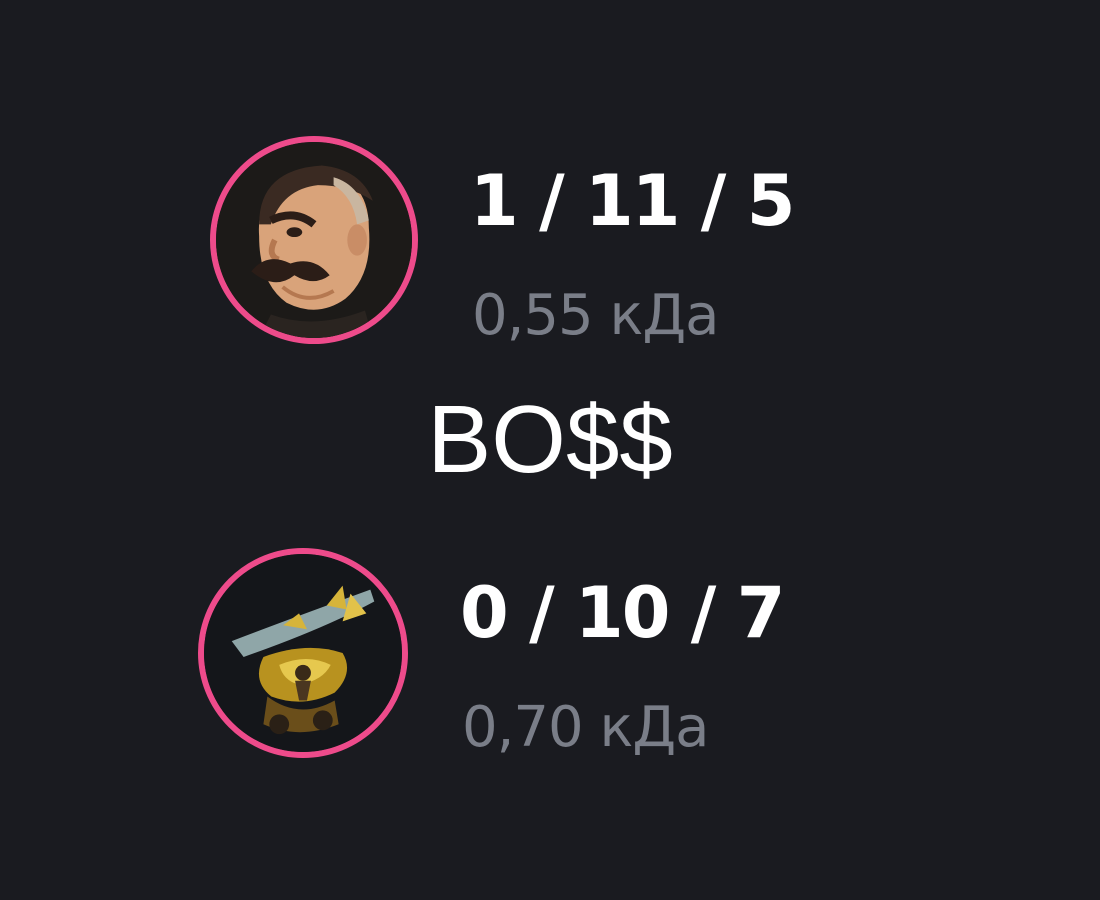 The image size is (1100, 900). What do you see at coordinates (632, 201) in the screenshot?
I see `player-kda: 1 / 11 / 5` at bounding box center [632, 201].